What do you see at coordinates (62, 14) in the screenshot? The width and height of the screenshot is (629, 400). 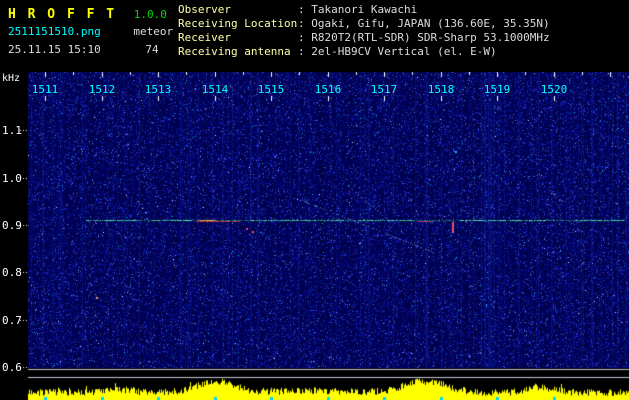 I see `app-title: H R O F F T` at bounding box center [62, 14].